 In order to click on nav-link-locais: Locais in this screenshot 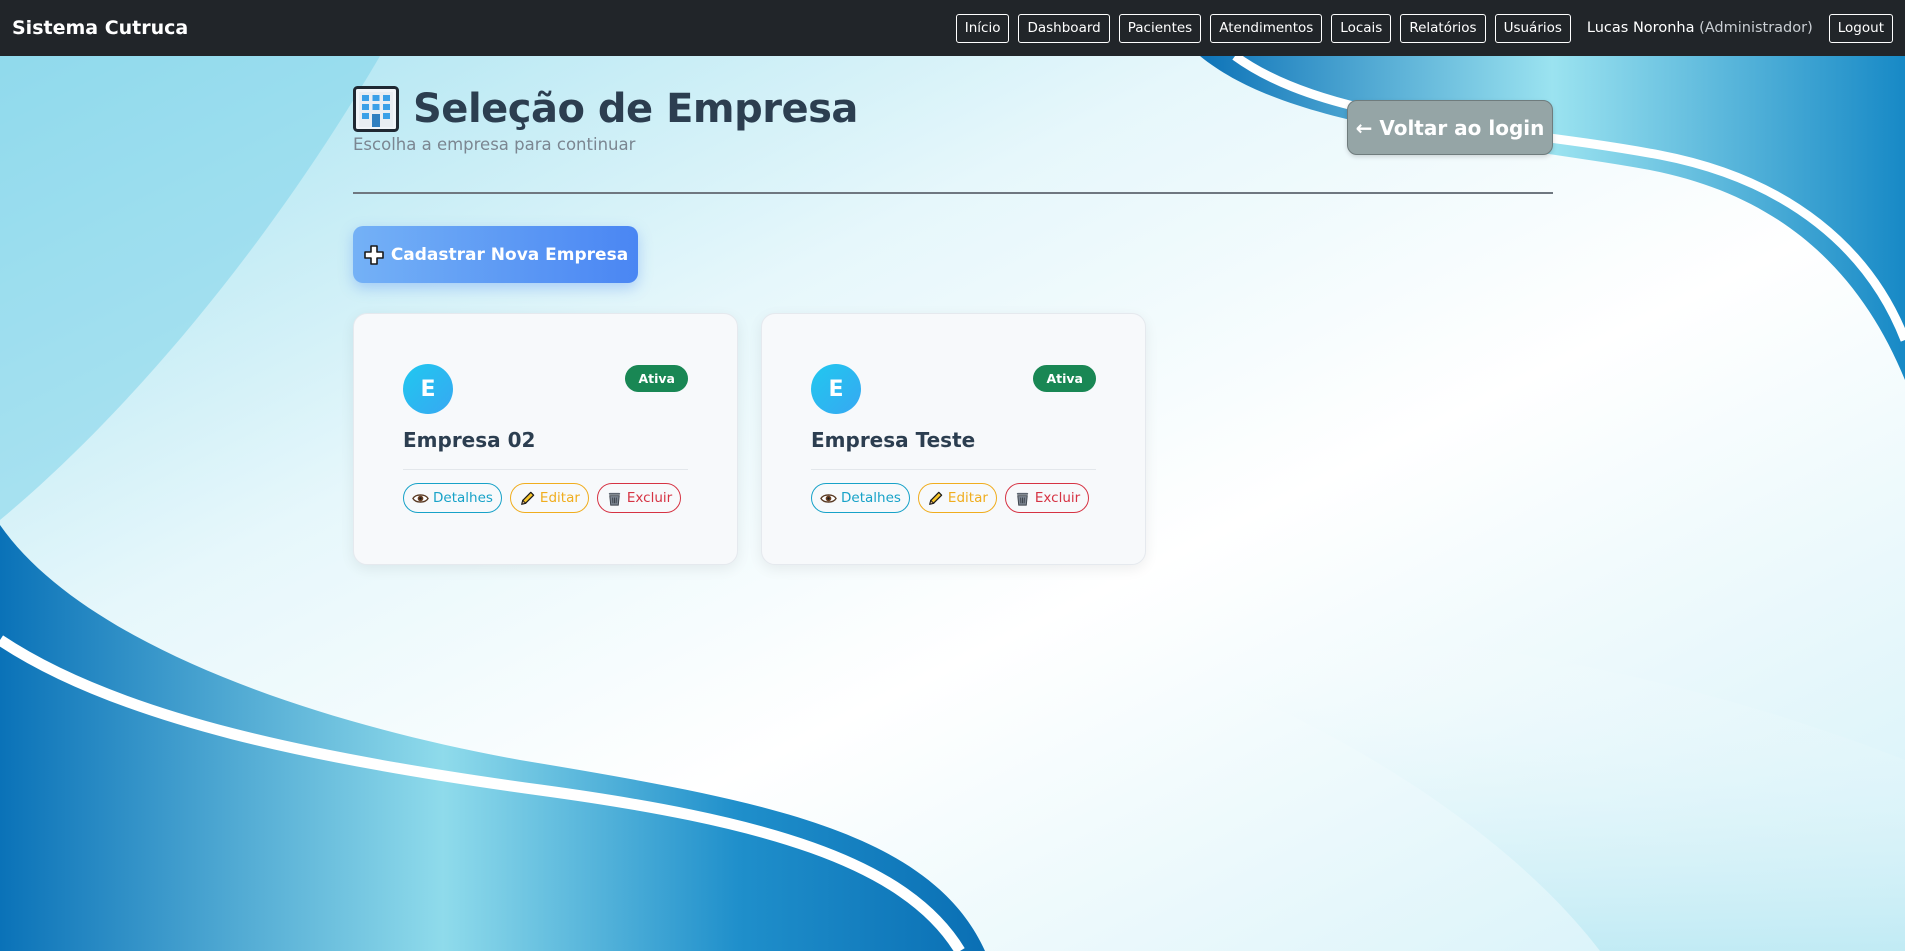, I will do `click(1361, 28)`.